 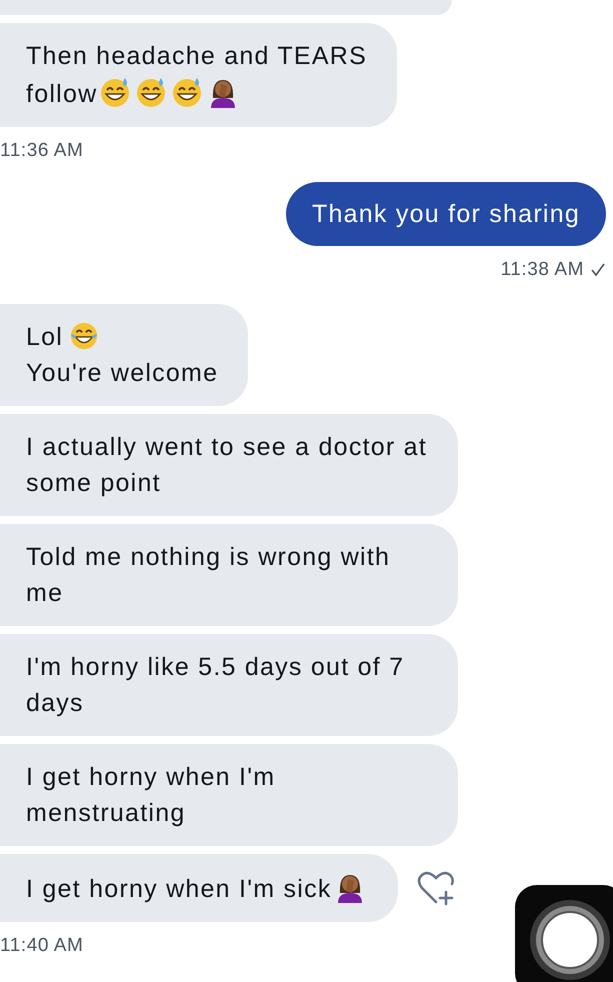 What do you see at coordinates (42, 946) in the screenshot?
I see `timestamp: 11:40 AM` at bounding box center [42, 946].